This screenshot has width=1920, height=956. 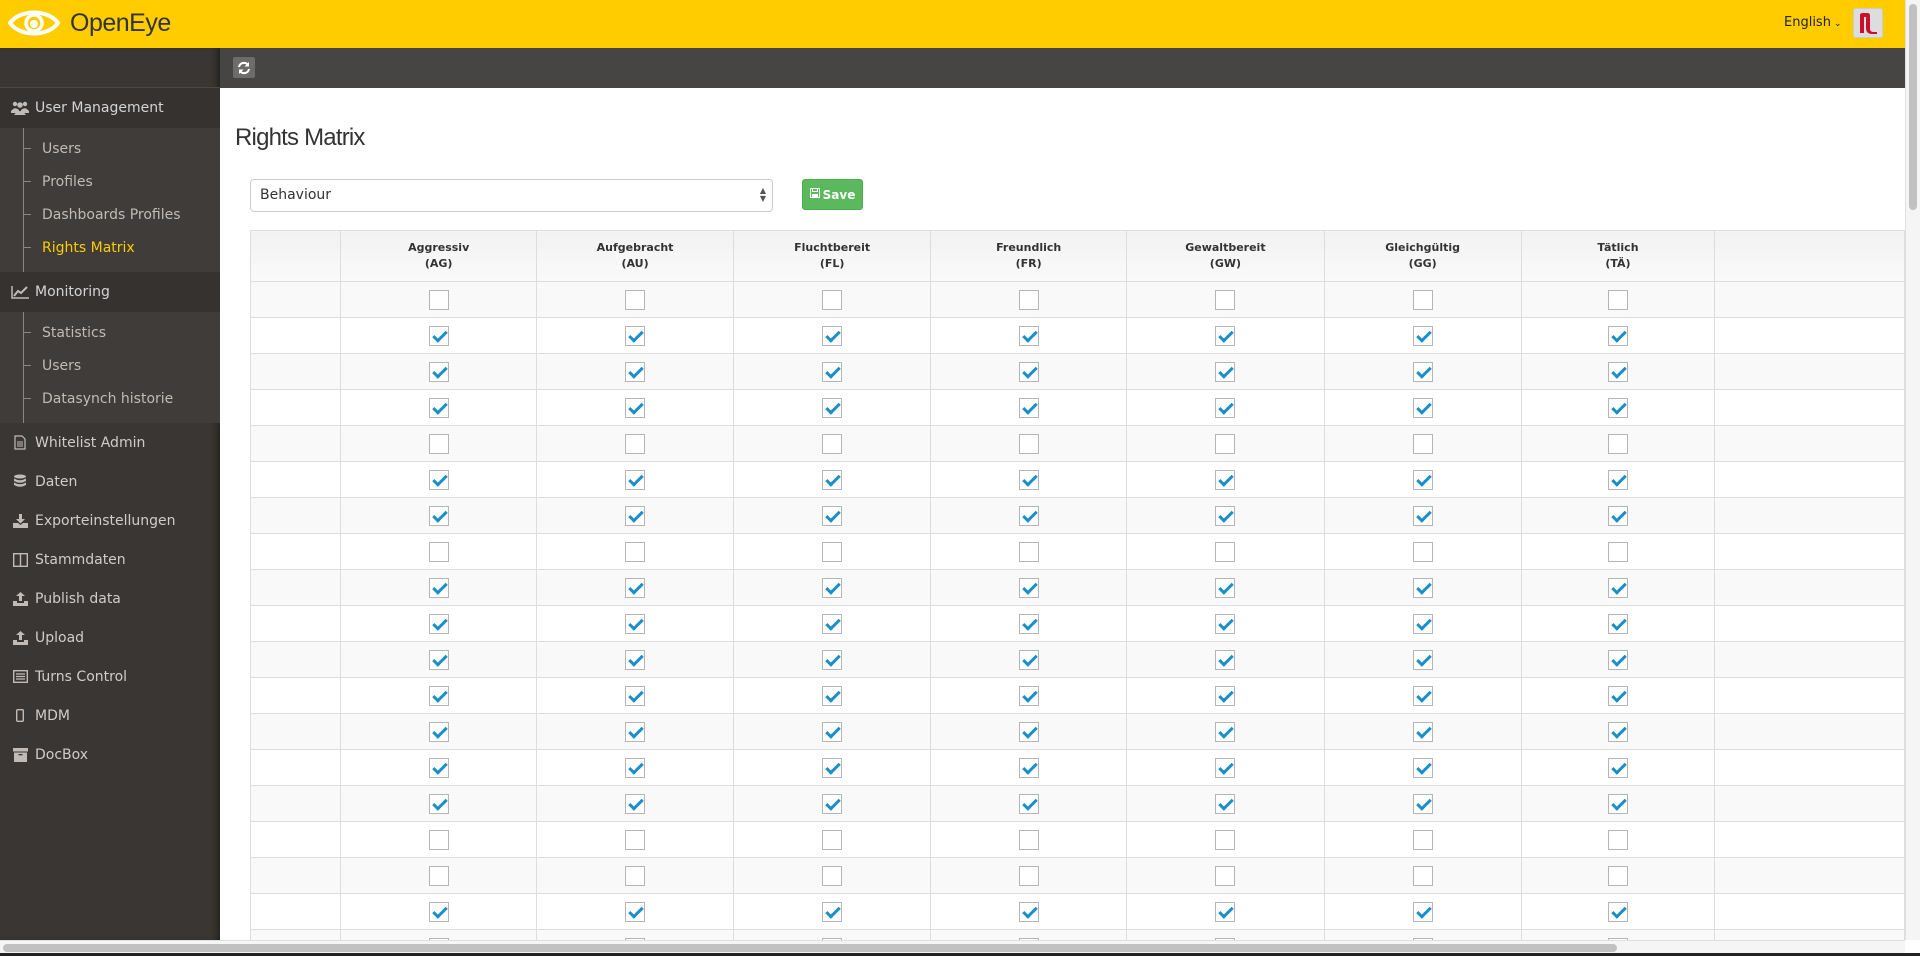 I want to click on sidebar-item-statistics: Statistics, so click(x=110, y=332).